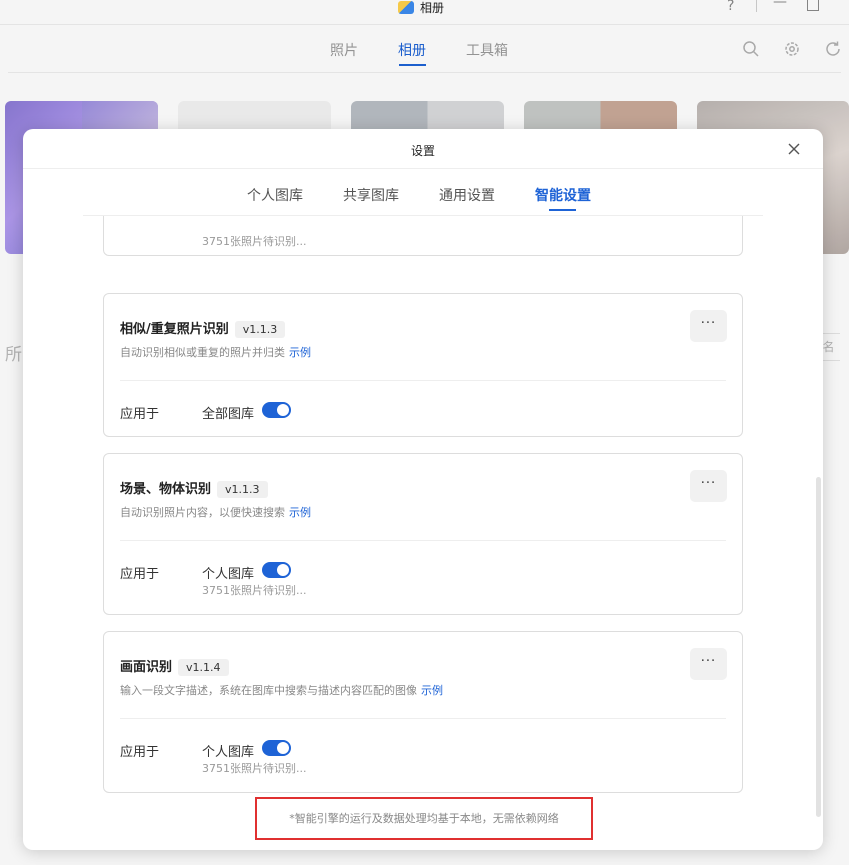 The width and height of the screenshot is (849, 865). Describe the element at coordinates (174, 666) in the screenshot. I see `feature-title: 画面识别 v1.1.4` at that location.